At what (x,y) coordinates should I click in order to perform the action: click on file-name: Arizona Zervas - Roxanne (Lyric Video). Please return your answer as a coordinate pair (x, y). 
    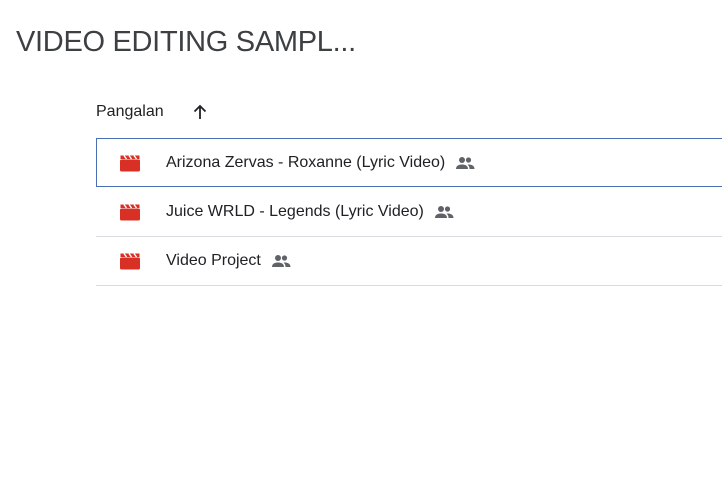
    Looking at the image, I should click on (306, 162).